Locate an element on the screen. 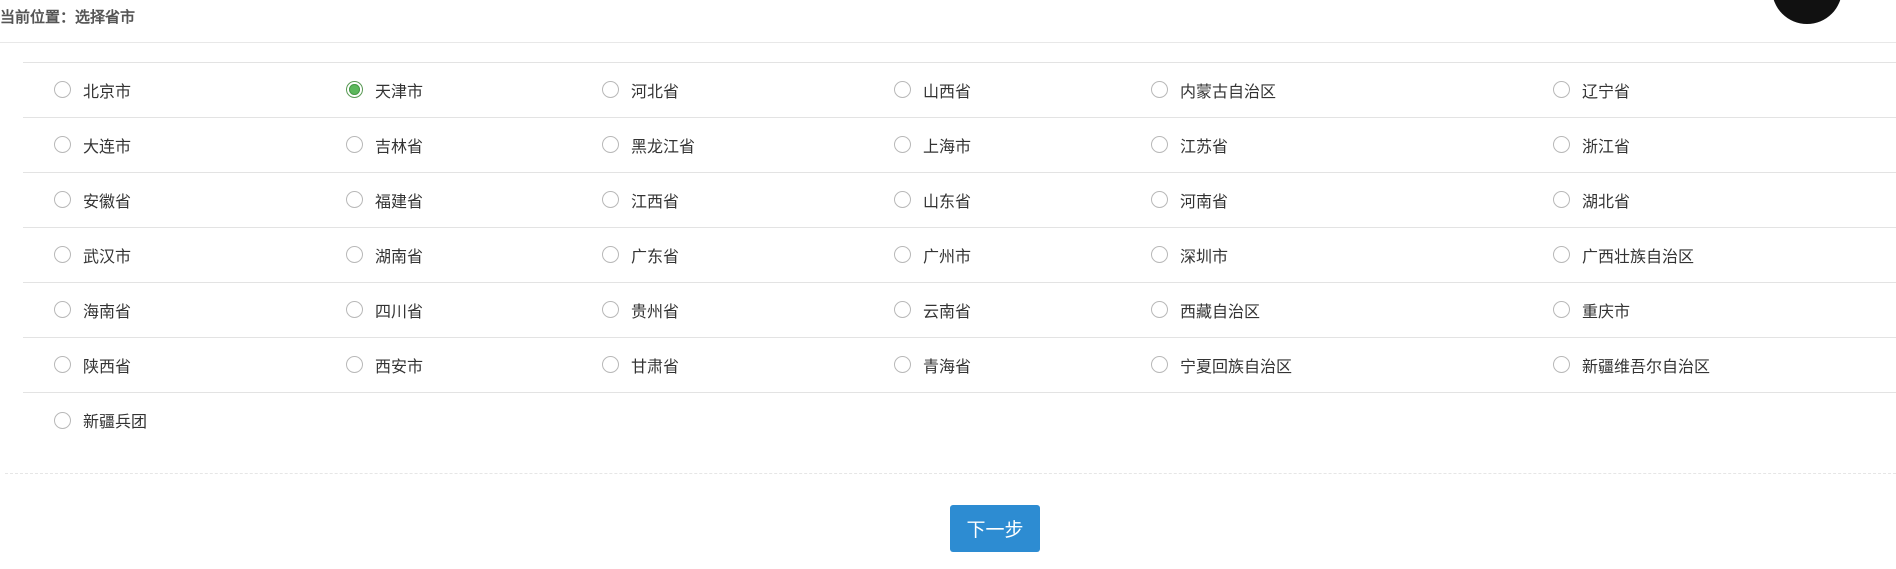 The image size is (1896, 569). region-label: 深圳市 is located at coordinates (1204, 256).